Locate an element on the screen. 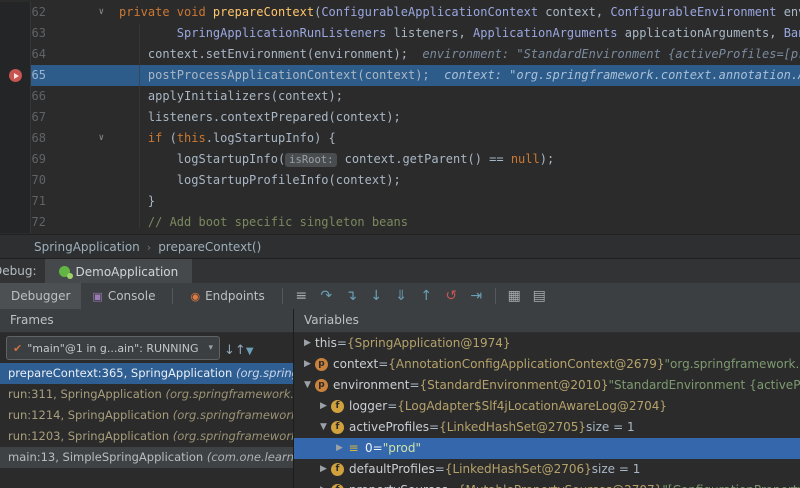  run-to-cursor-icon: ⇥ is located at coordinates (476, 296).